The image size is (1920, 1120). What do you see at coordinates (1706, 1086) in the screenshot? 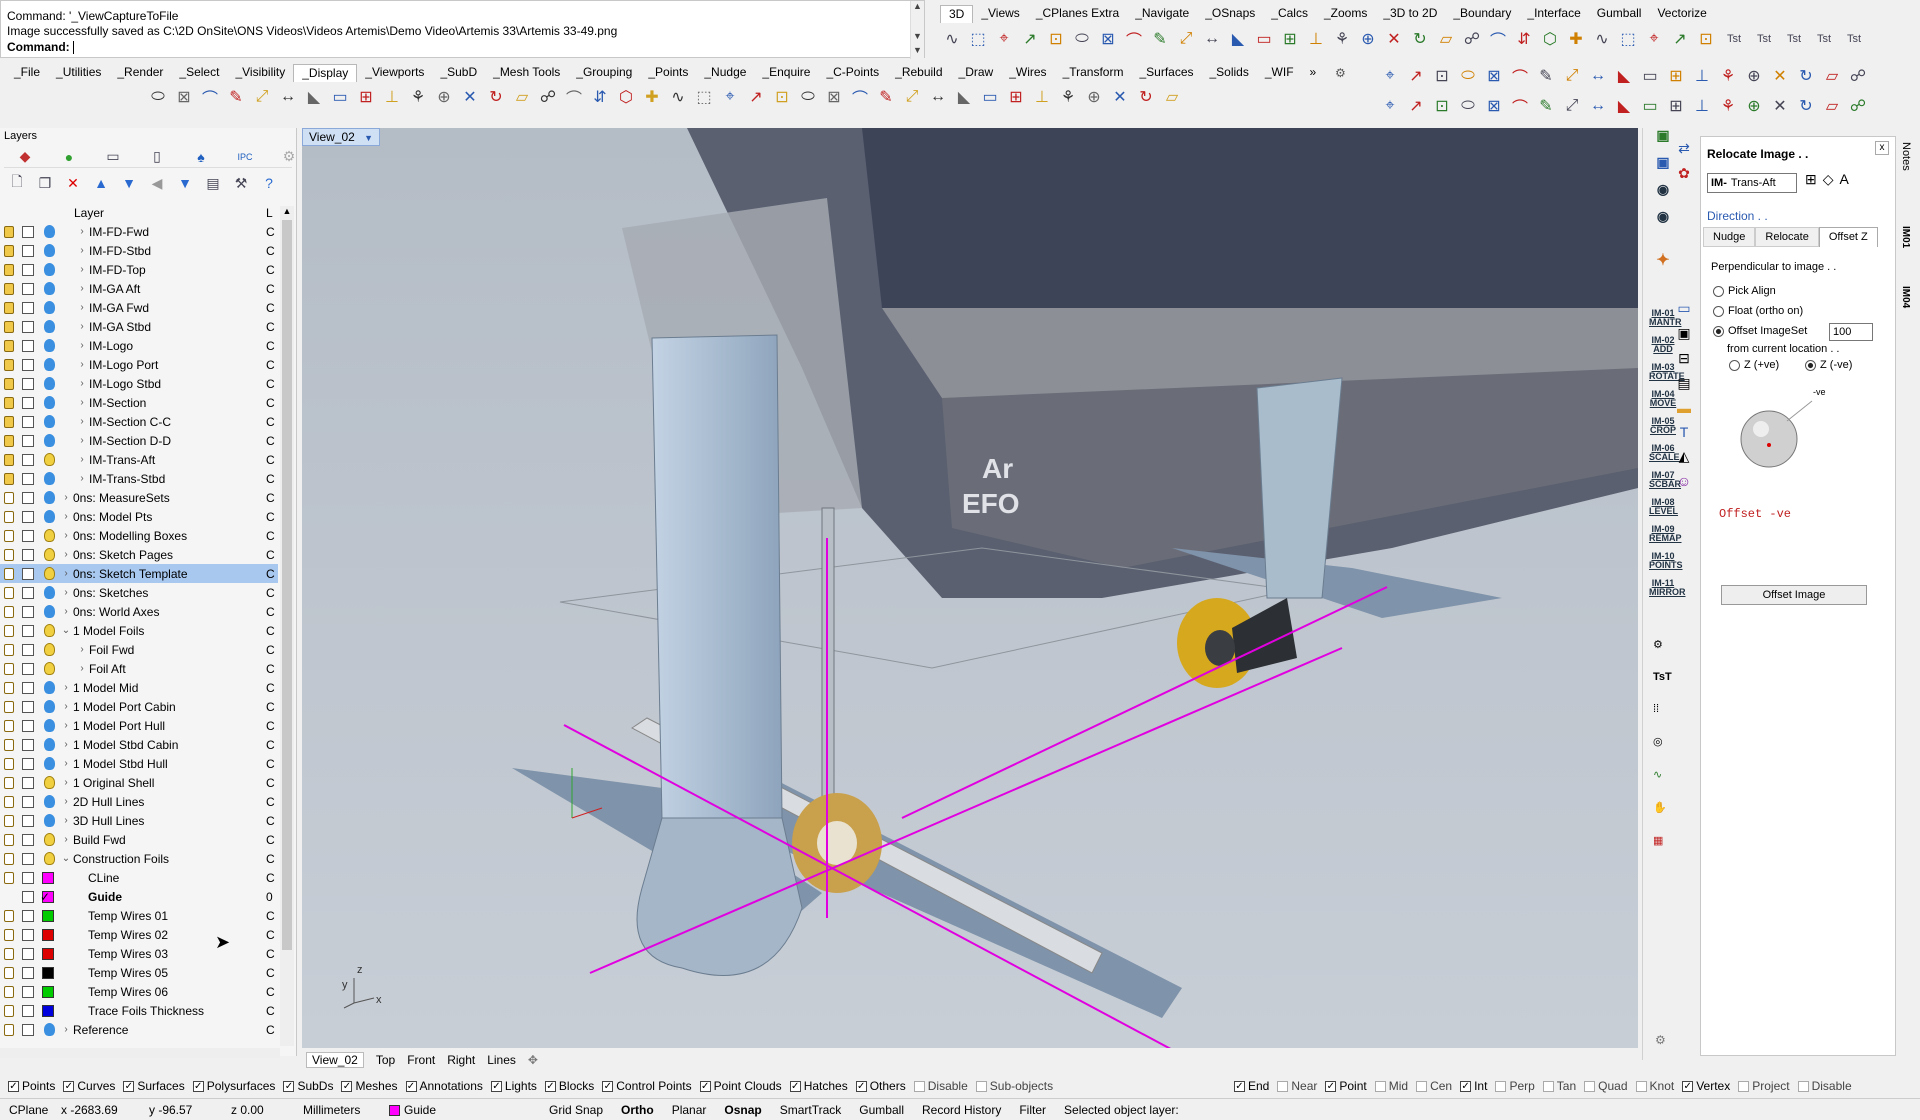
I see `filter-vertex: ✓ Vertex` at bounding box center [1706, 1086].